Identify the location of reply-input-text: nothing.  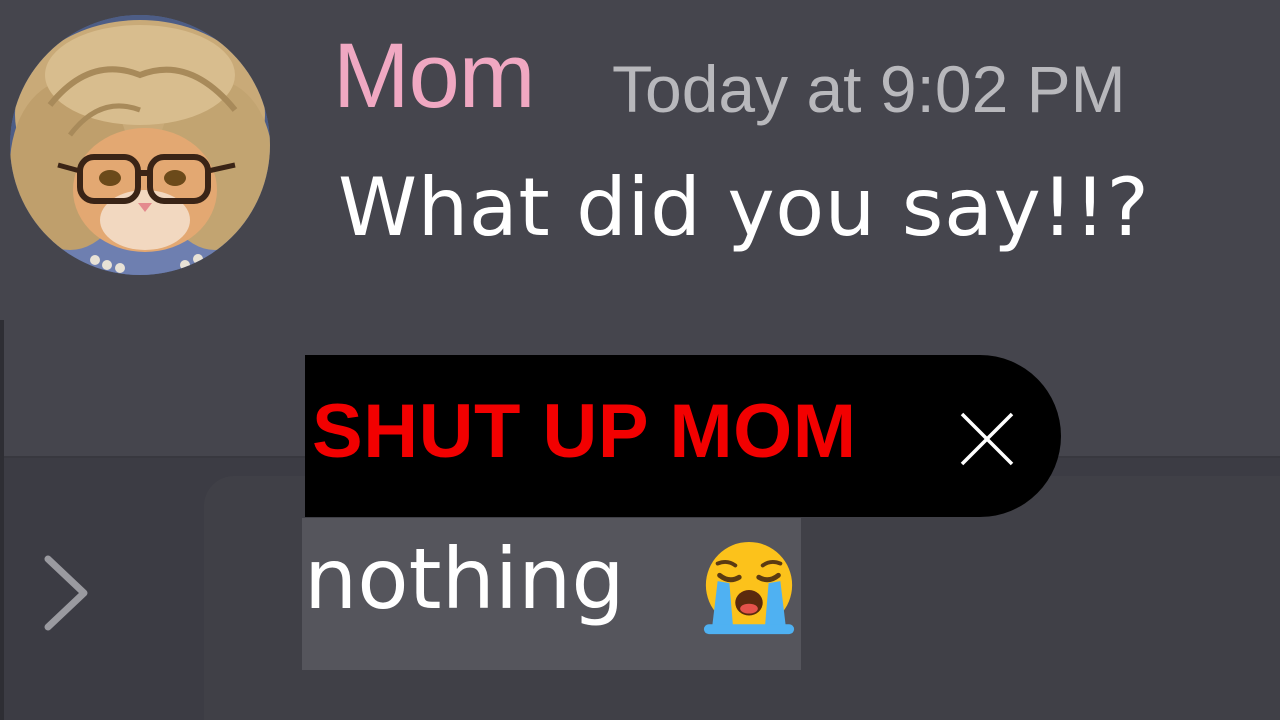
(464, 579).